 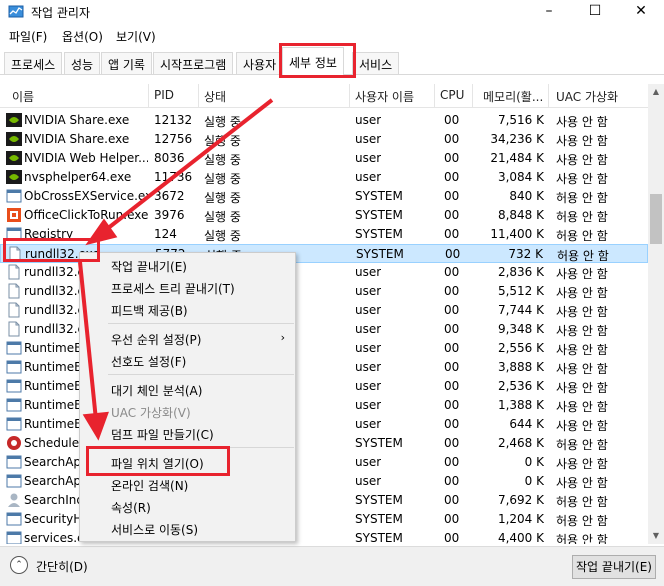 What do you see at coordinates (520, 367) in the screenshot?
I see `process-memory: 3,888 K` at bounding box center [520, 367].